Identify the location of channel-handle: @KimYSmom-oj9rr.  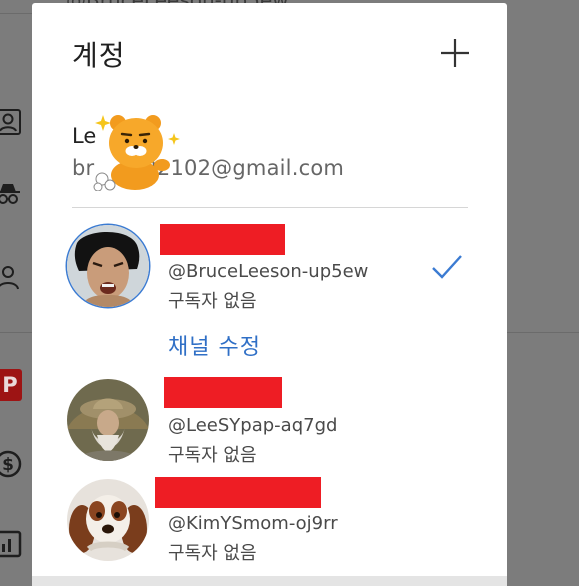
(253, 523).